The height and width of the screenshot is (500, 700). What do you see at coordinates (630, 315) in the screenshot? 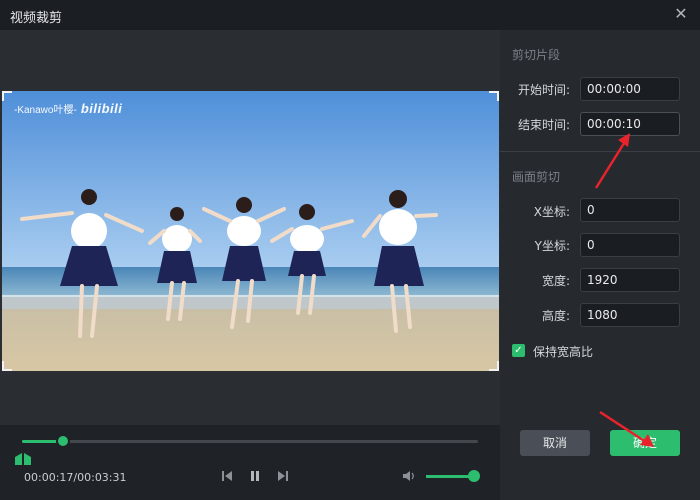
I see `height-input` at bounding box center [630, 315].